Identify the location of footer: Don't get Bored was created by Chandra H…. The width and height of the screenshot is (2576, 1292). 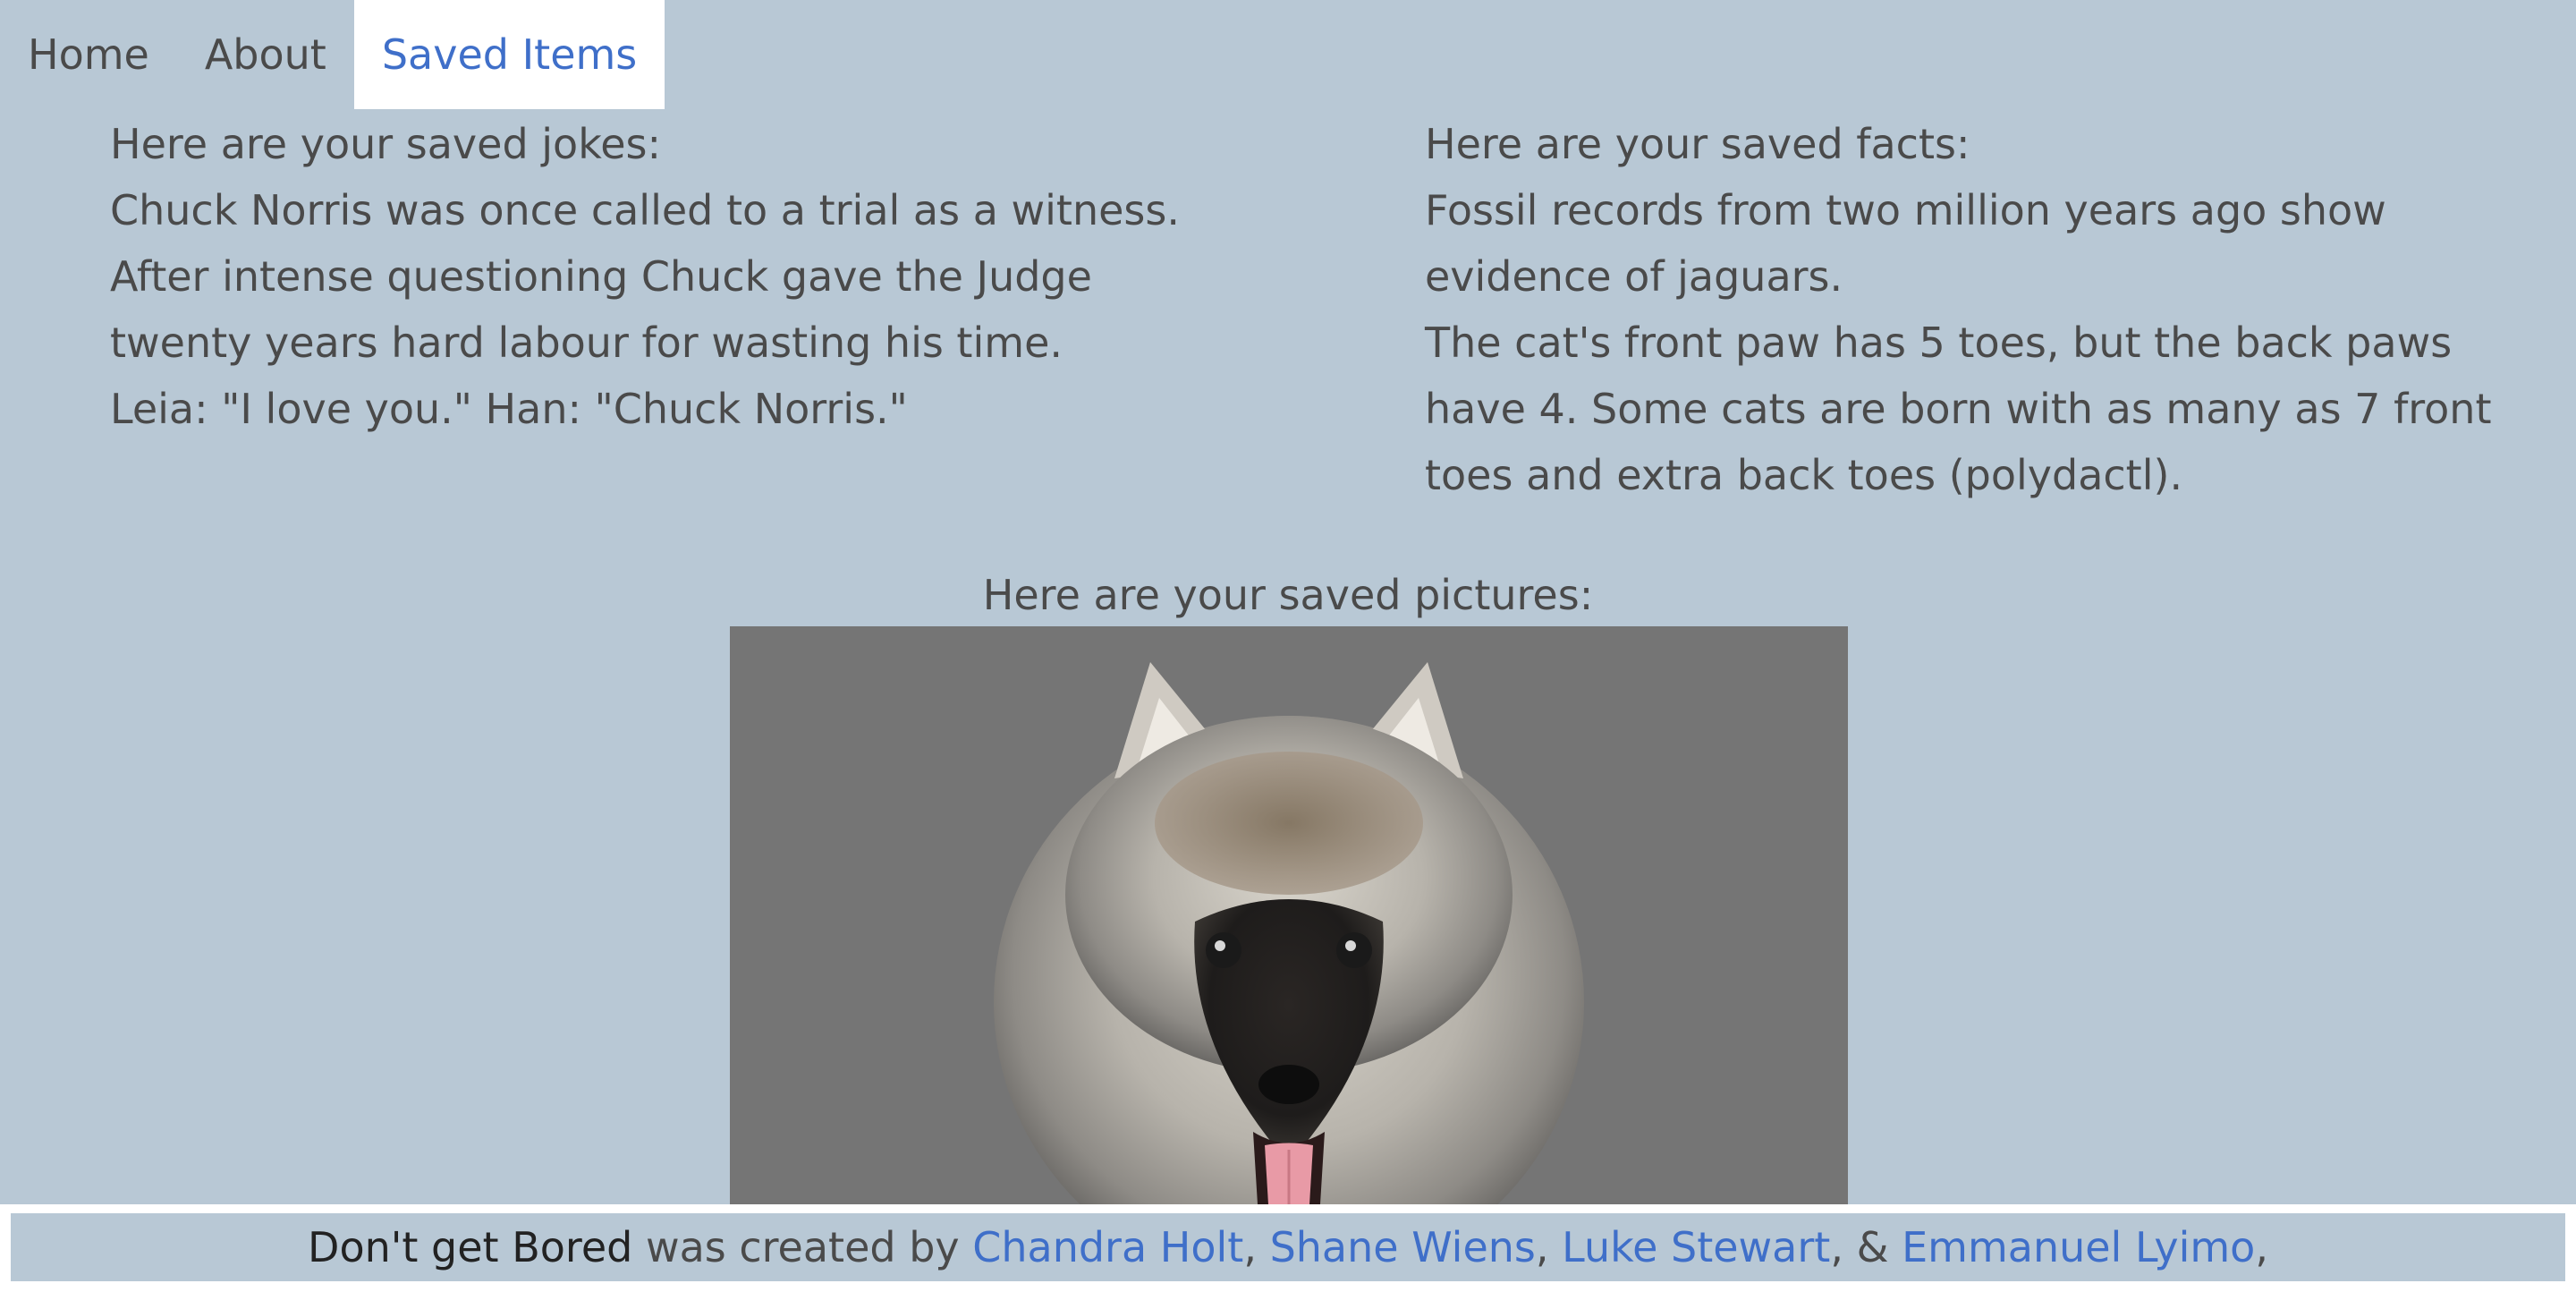
(1288, 1248).